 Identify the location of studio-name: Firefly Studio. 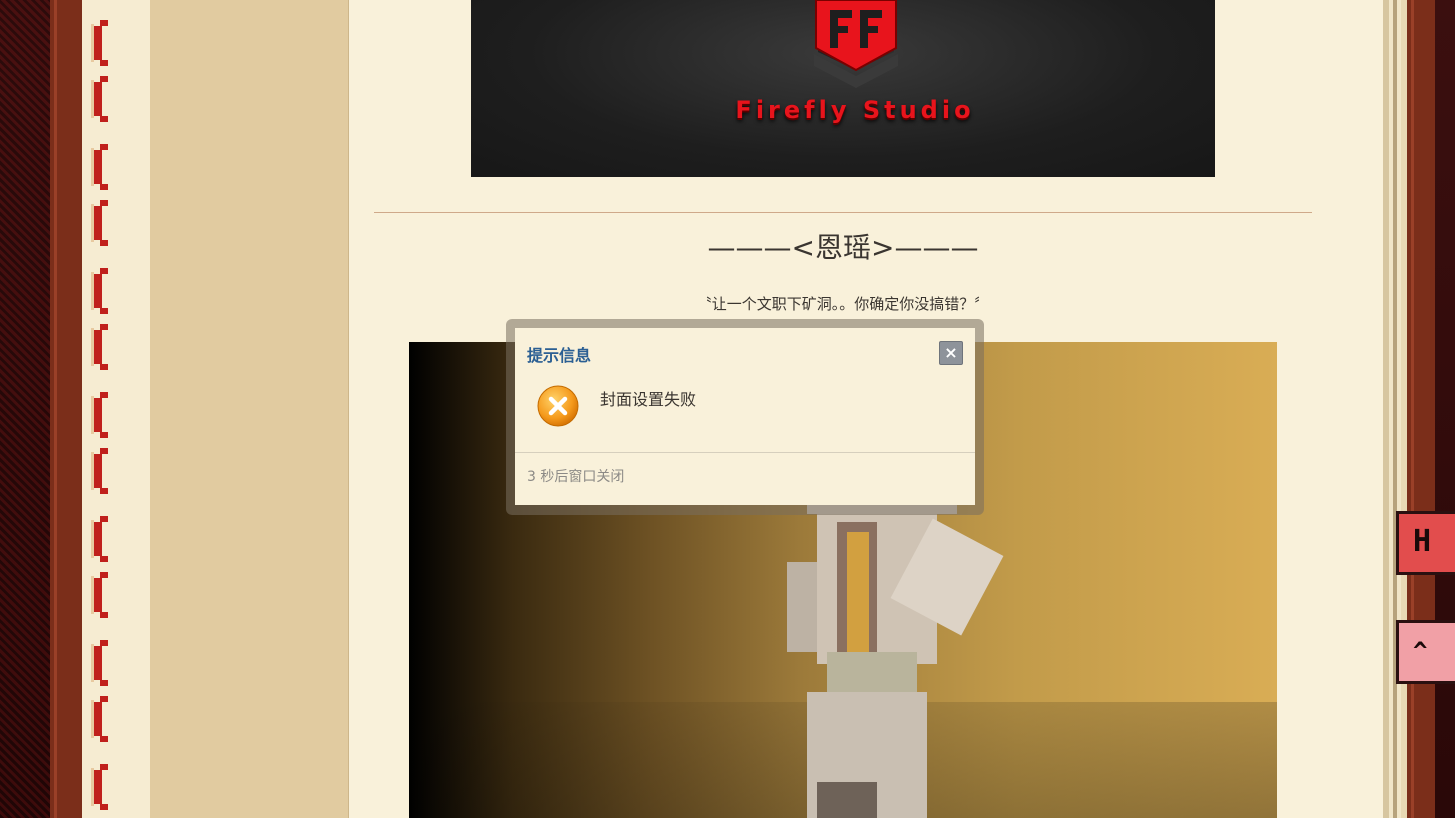
(855, 110).